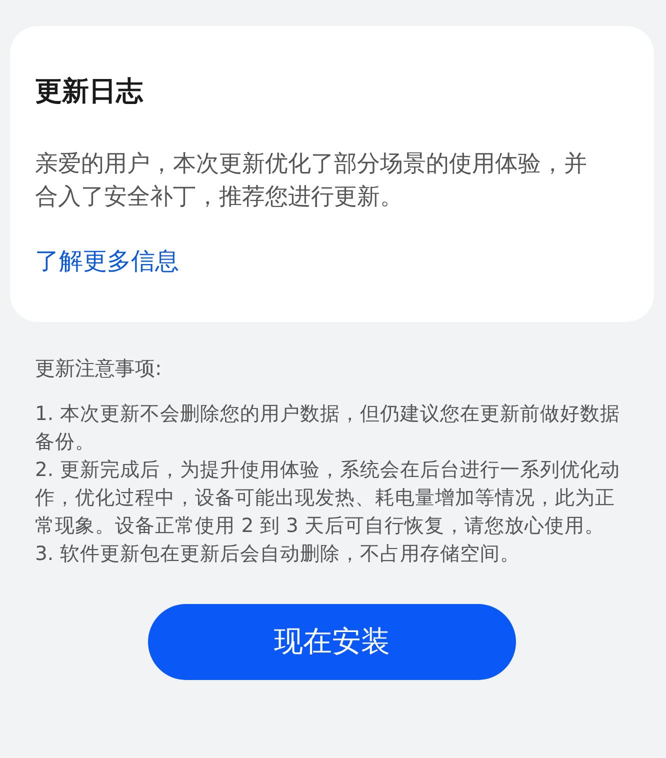  I want to click on card-title: 更新日志, so click(89, 92).